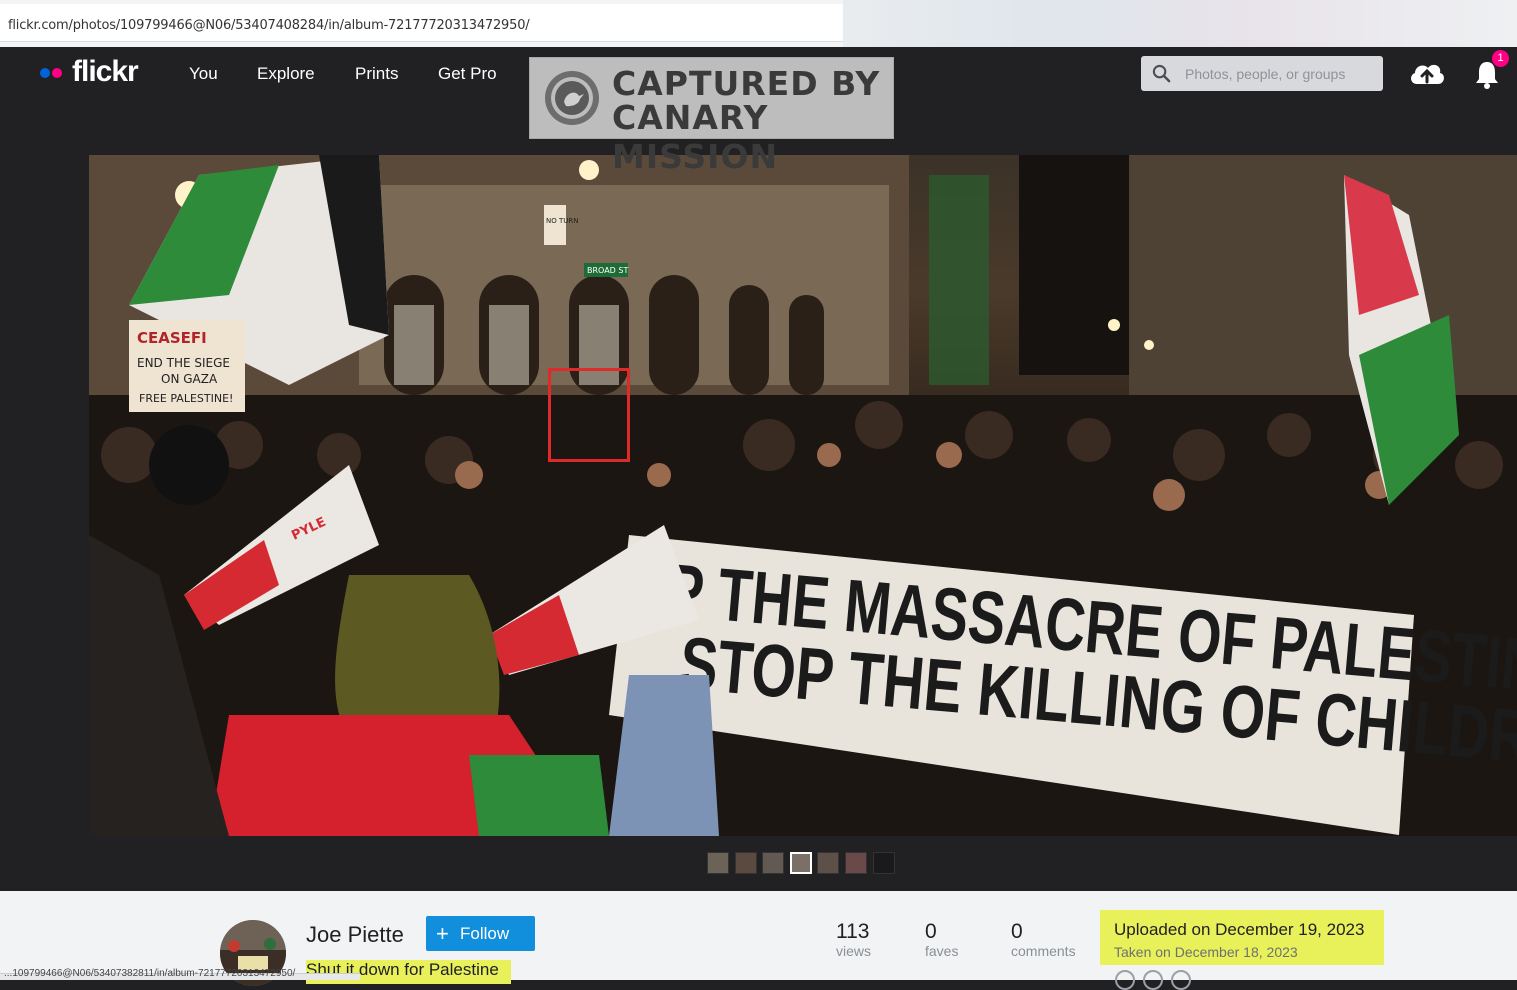 The height and width of the screenshot is (990, 1517). Describe the element at coordinates (853, 931) in the screenshot. I see `views-count: 113` at that location.